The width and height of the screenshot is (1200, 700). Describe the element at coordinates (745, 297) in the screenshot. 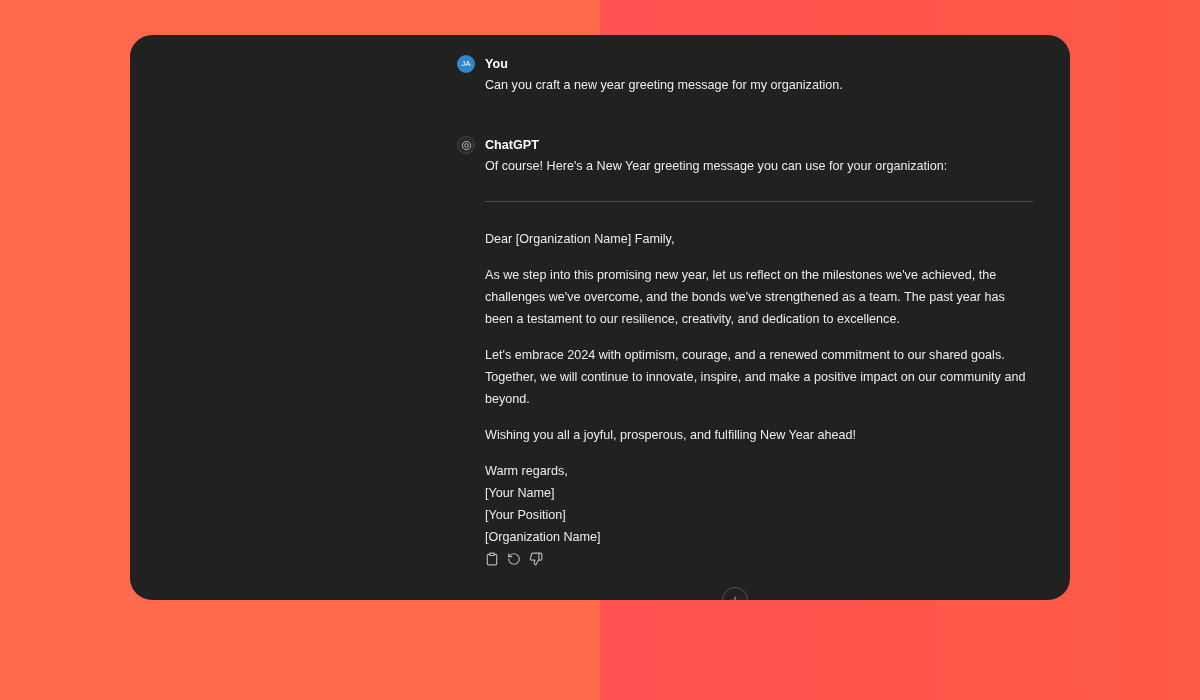

I see `message-paragraph: As we step into this promising new year, let us reflect on the milestones we've achieved, the challenges we've overcome, and the bonds we've strengthened as a team. The past year has been a testament to our resilience, creativity, and dedication to excellence.` at that location.